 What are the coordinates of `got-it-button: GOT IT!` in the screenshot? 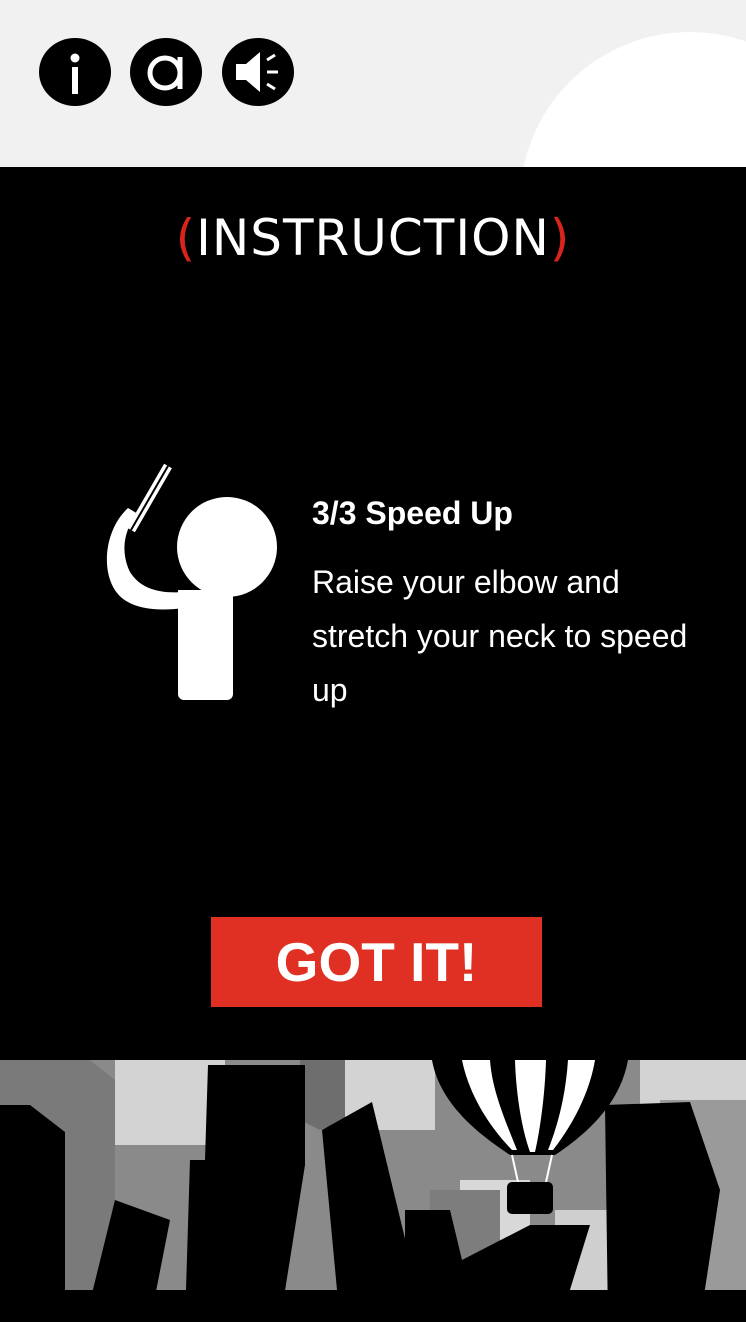 It's located at (376, 962).